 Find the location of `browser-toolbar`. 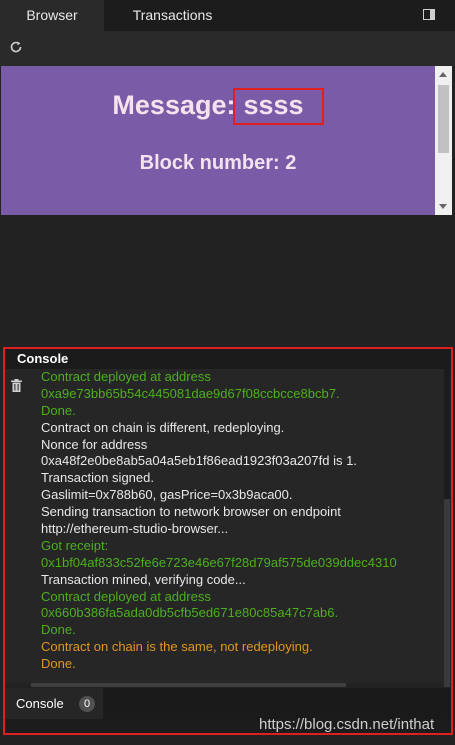

browser-toolbar is located at coordinates (227, 48).